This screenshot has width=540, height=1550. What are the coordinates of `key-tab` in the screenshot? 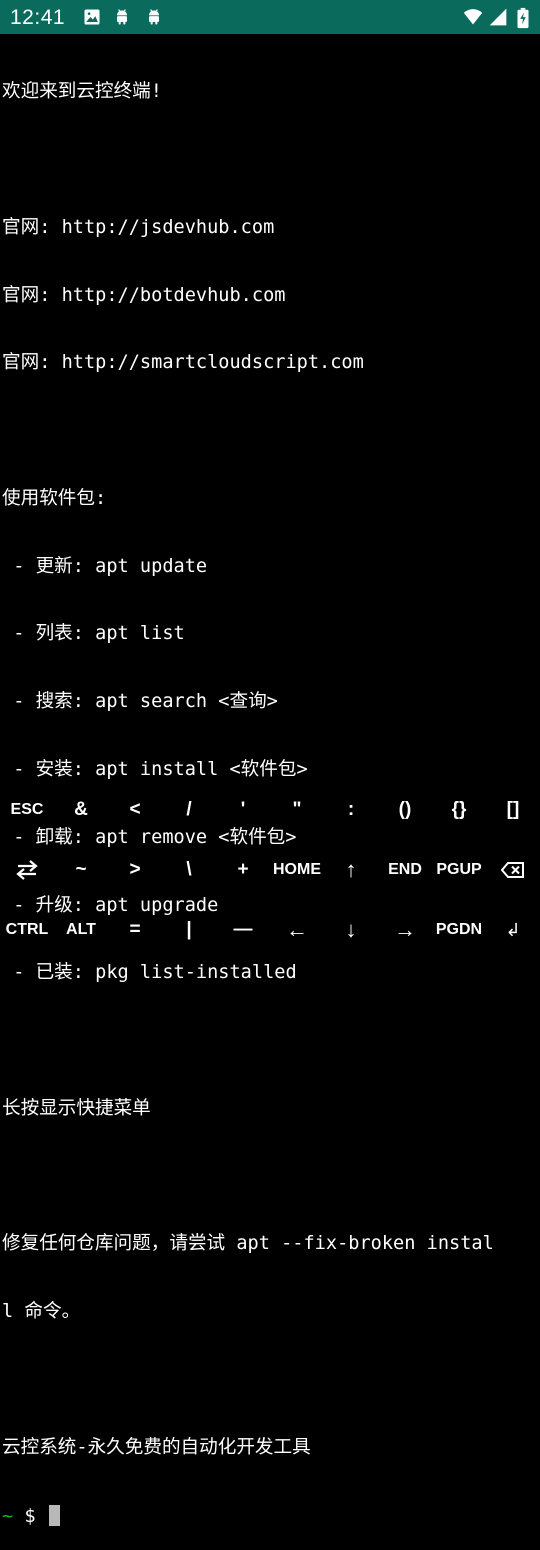 It's located at (27, 870).